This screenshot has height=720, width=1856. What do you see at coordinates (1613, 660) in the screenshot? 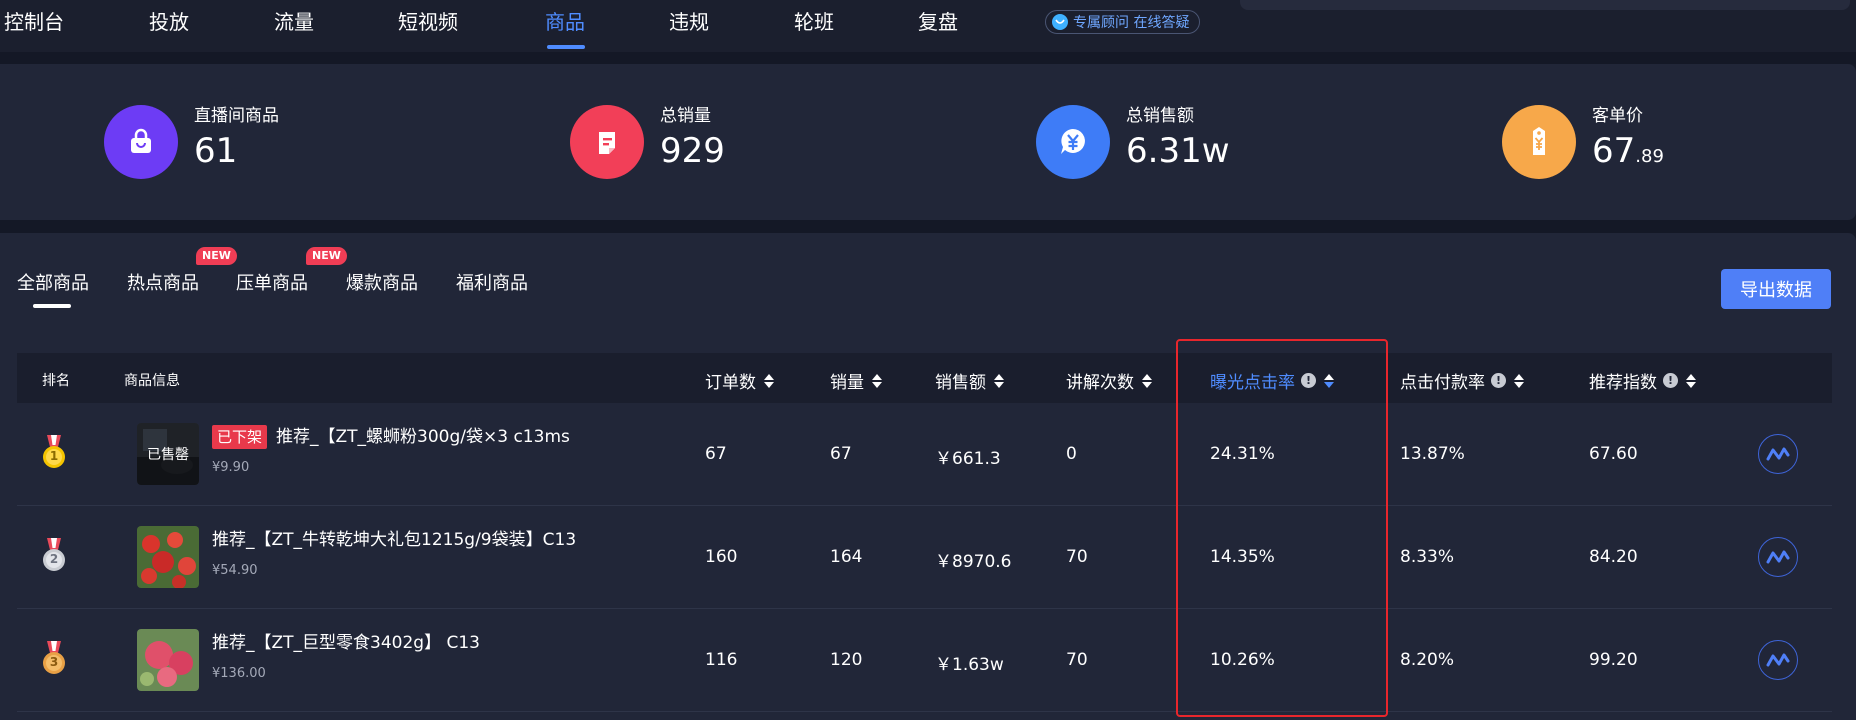
I see `cell-score: 99.20` at bounding box center [1613, 660].